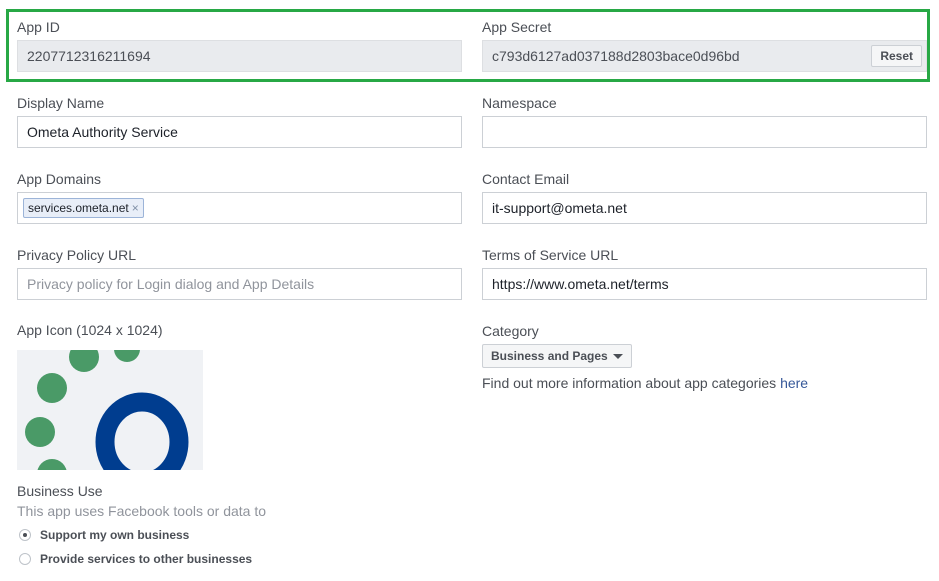 The height and width of the screenshot is (581, 939). What do you see at coordinates (77, 255) in the screenshot?
I see `privacy-policy-label: Privacy Policy URL` at bounding box center [77, 255].